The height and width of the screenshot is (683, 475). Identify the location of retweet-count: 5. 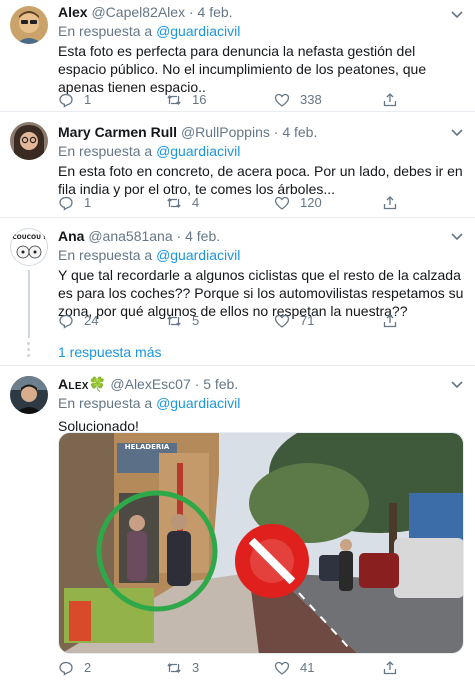
(196, 320).